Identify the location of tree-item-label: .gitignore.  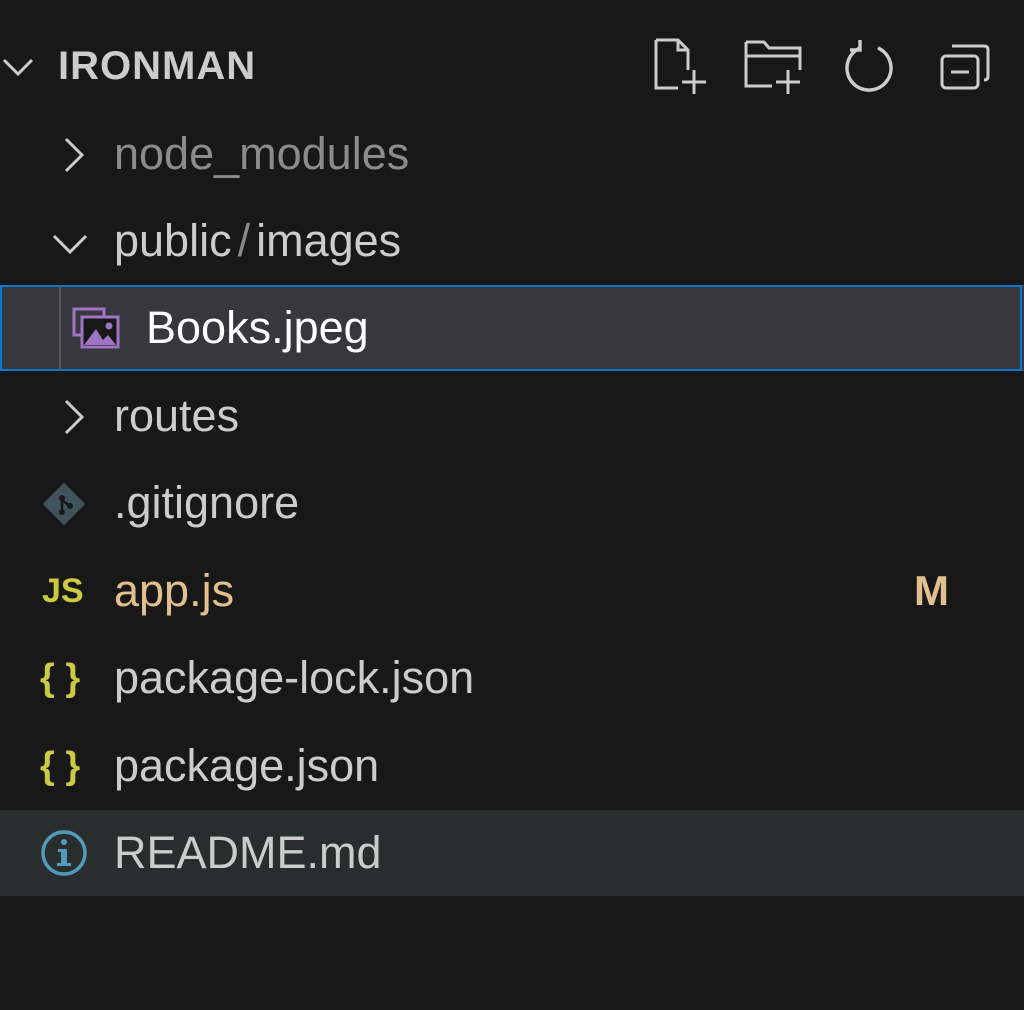
(207, 502).